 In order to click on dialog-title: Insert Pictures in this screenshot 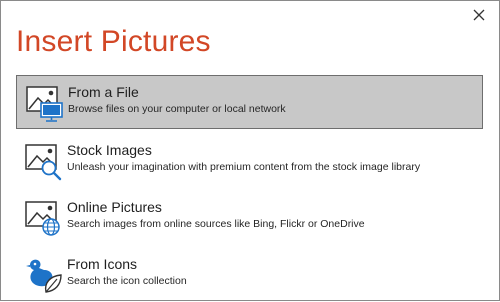, I will do `click(113, 41)`.